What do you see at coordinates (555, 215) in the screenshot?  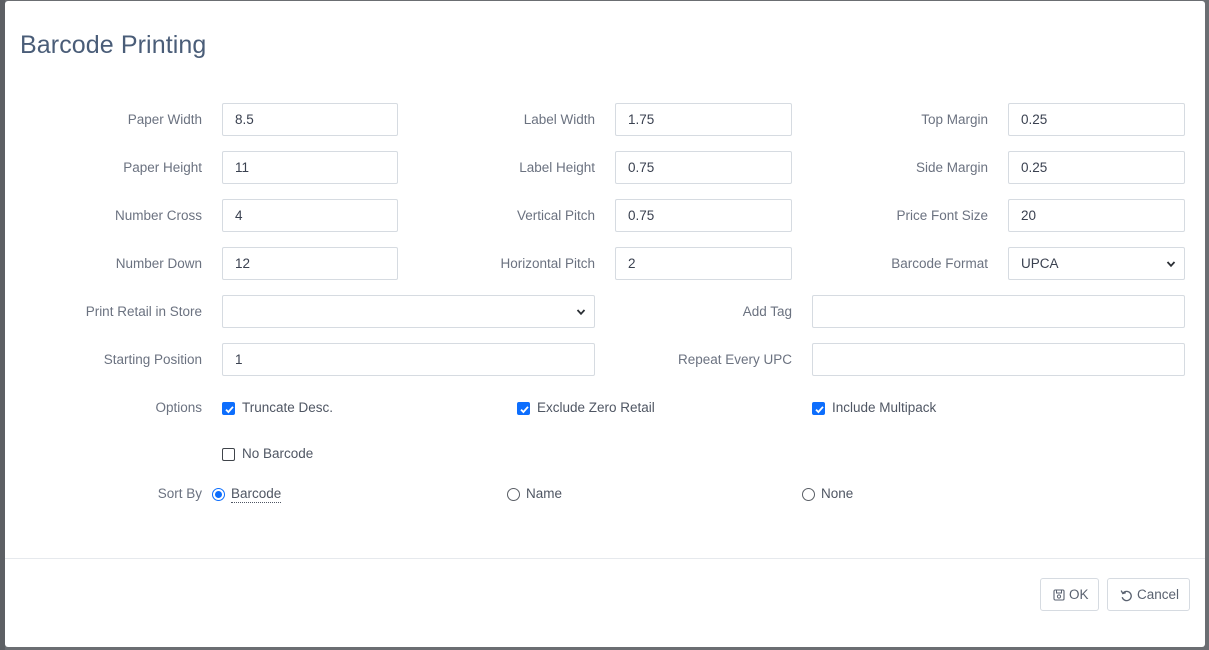 I see `vertical-pitch-label: Vertical Pitch` at bounding box center [555, 215].